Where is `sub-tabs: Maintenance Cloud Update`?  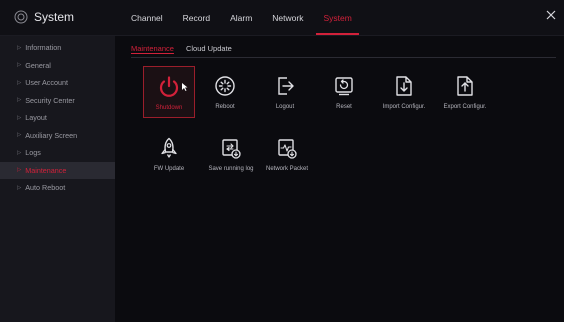 sub-tabs: Maintenance Cloud Update is located at coordinates (181, 48).